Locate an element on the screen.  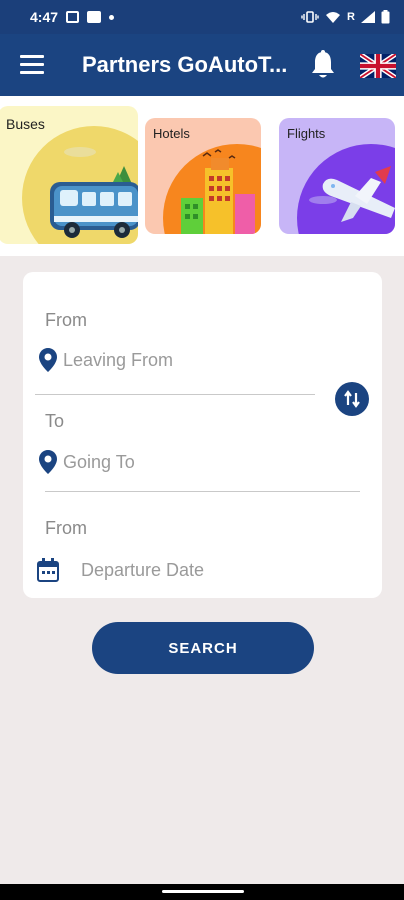
going-to-input: Going To is located at coordinates (174, 462).